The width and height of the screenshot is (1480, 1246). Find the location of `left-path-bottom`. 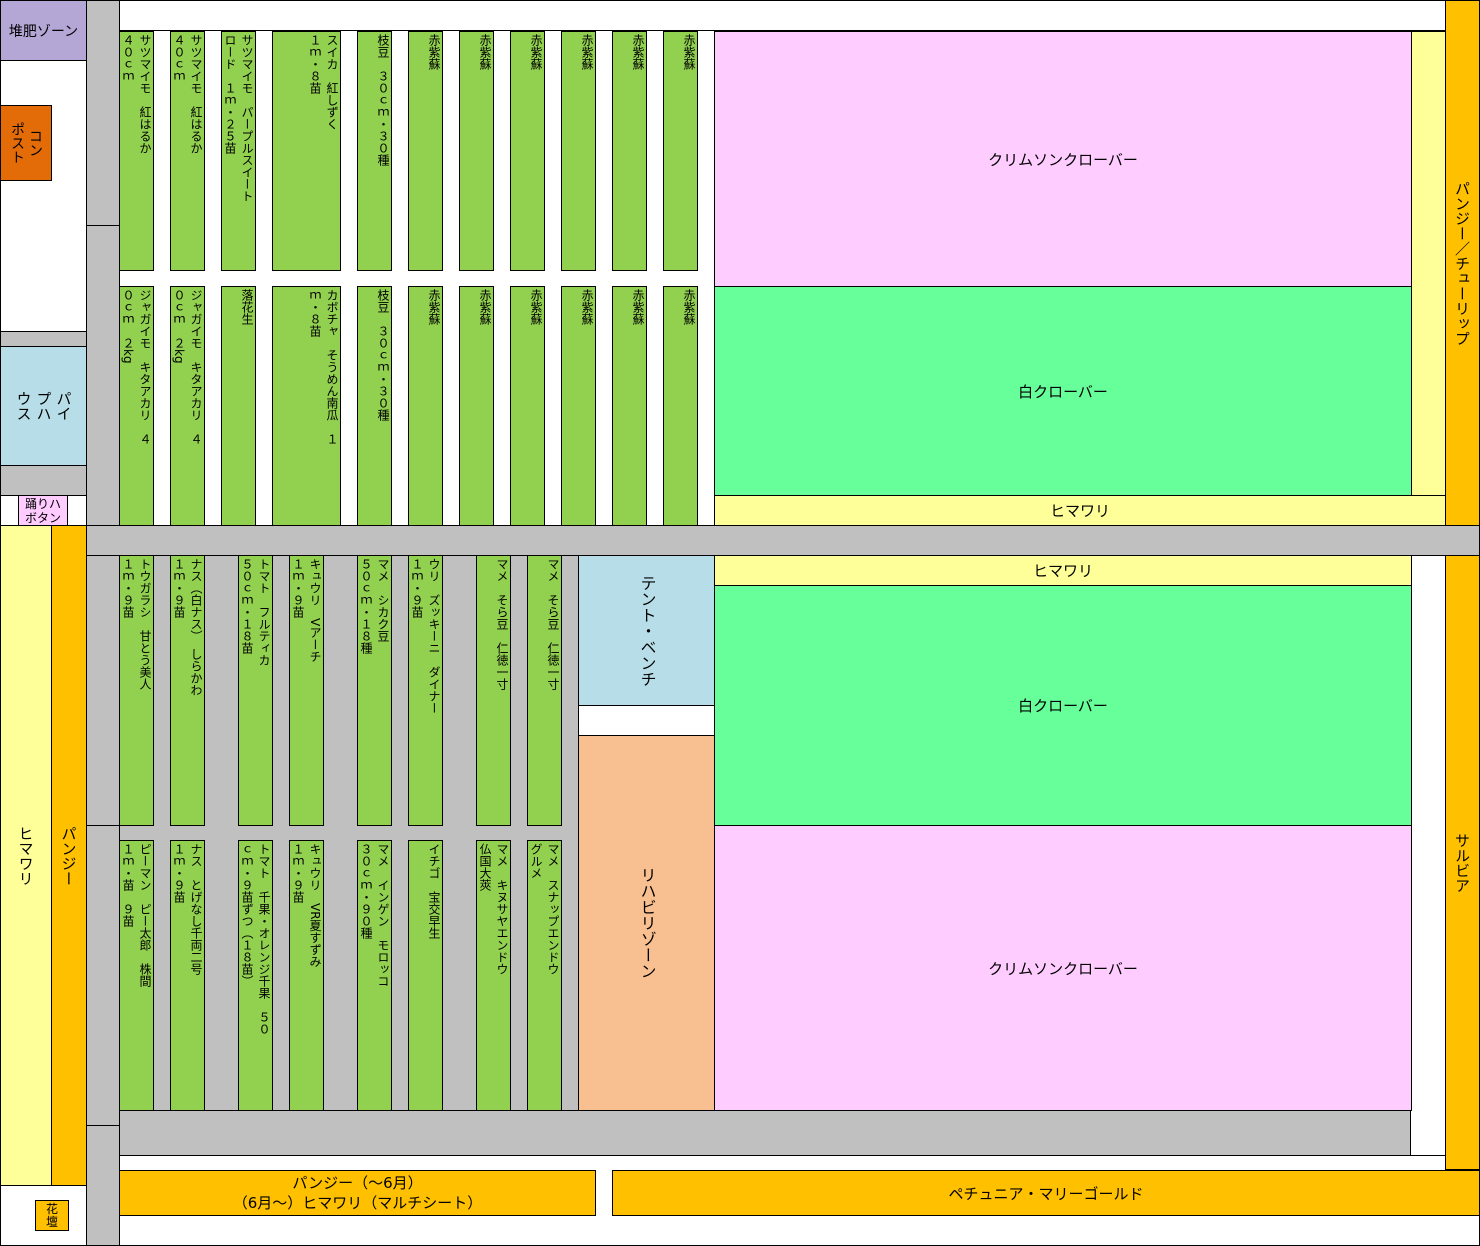

left-path-bottom is located at coordinates (103, 1185).